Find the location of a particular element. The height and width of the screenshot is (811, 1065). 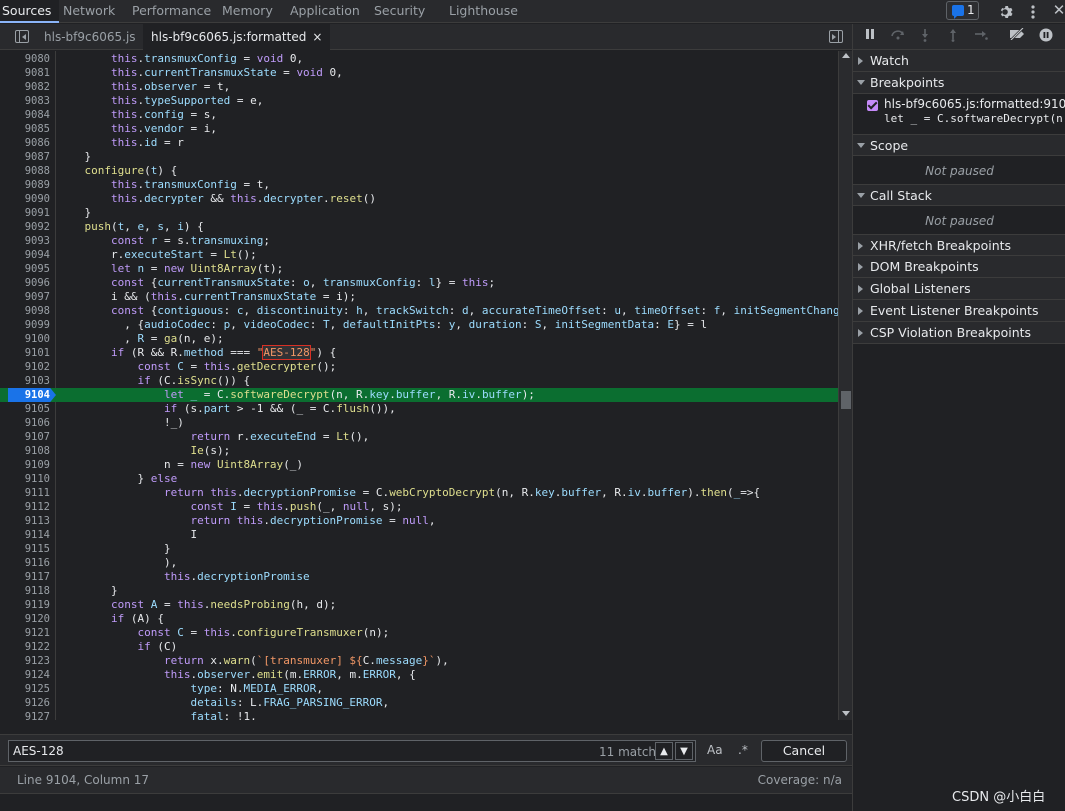

code-line: 9110 } else is located at coordinates (419, 479).